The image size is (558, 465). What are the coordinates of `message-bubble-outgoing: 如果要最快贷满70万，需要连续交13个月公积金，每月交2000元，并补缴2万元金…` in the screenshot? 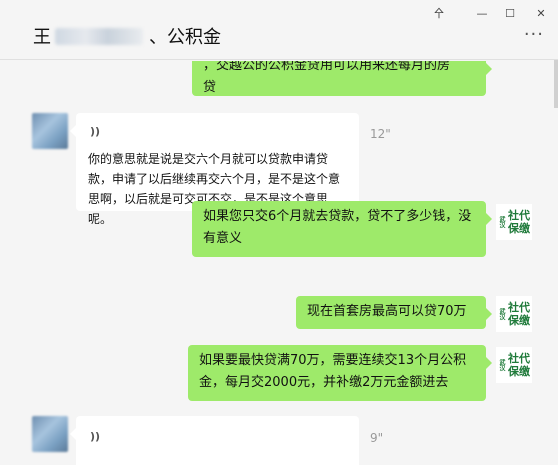 It's located at (340, 373).